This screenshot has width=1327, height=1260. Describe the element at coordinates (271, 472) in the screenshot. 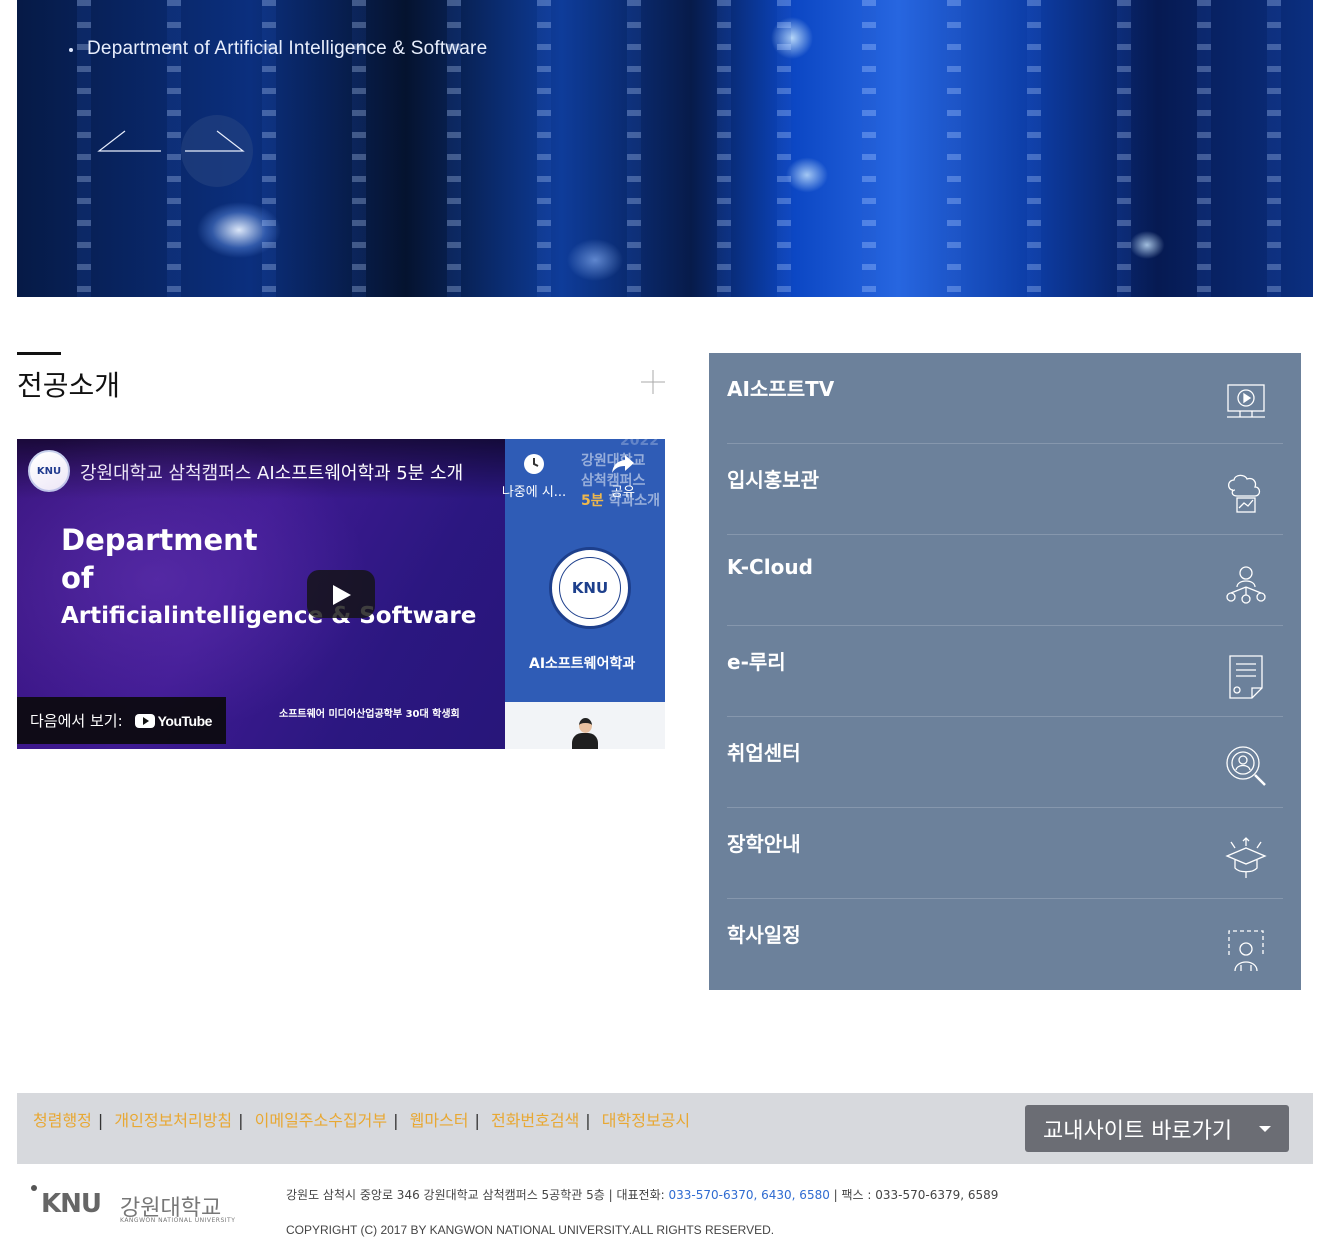

I see `video-title: 강원대학교 삼척캠퍼스 AI소프트웨어학과 5분 소개` at that location.